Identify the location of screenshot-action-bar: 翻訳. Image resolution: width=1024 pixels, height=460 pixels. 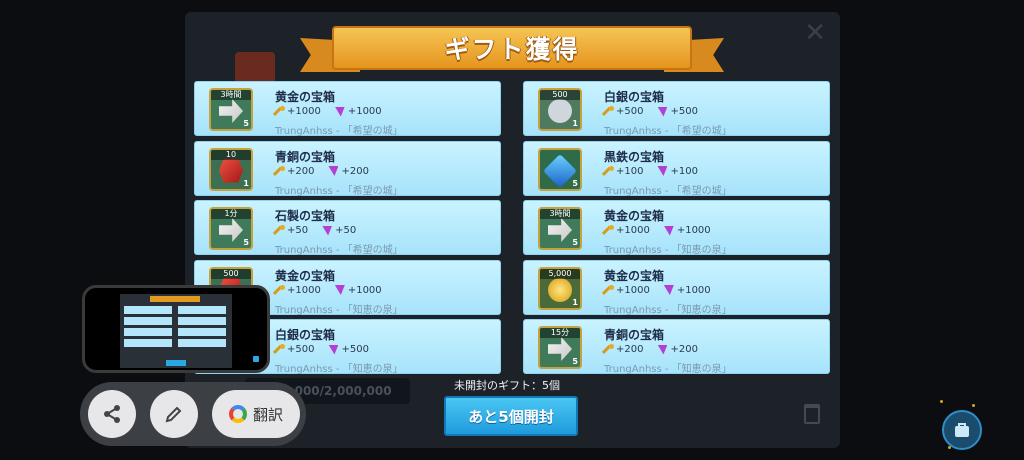
(193, 414).